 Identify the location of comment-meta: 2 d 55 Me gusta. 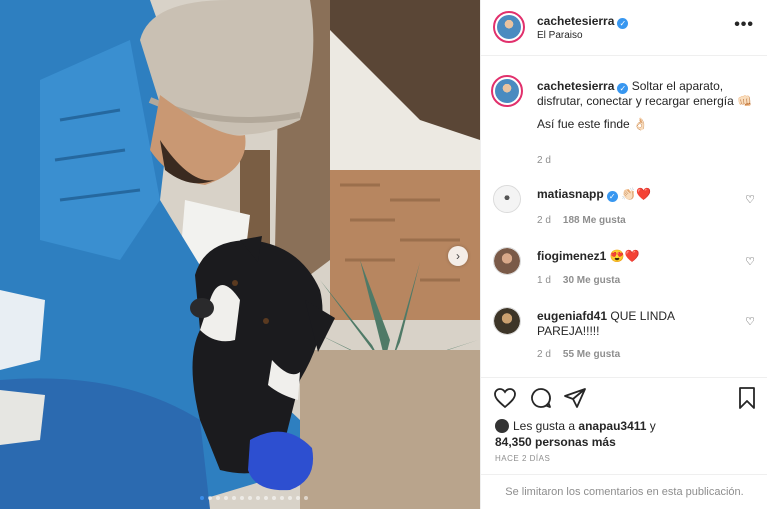
(578, 354).